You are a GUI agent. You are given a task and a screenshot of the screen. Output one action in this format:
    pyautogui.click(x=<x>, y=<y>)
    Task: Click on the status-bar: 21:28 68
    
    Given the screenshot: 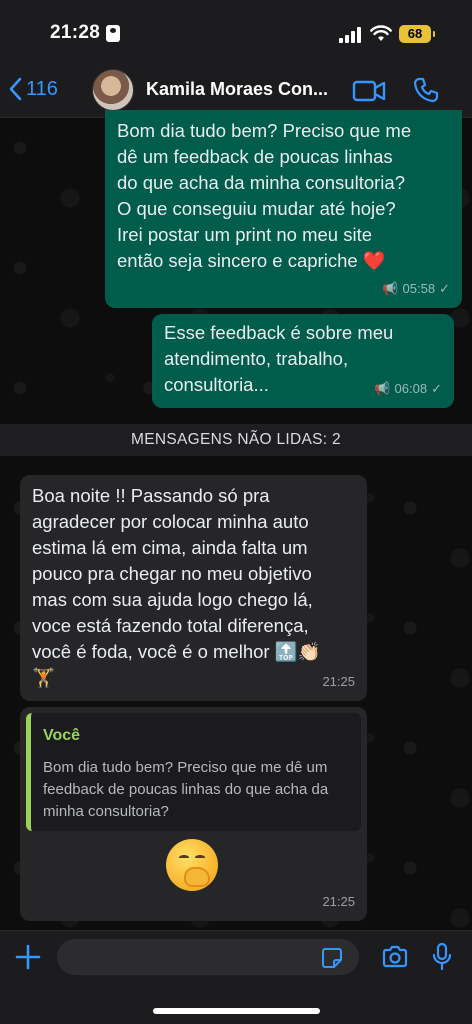 What is the action you would take?
    pyautogui.click(x=236, y=31)
    